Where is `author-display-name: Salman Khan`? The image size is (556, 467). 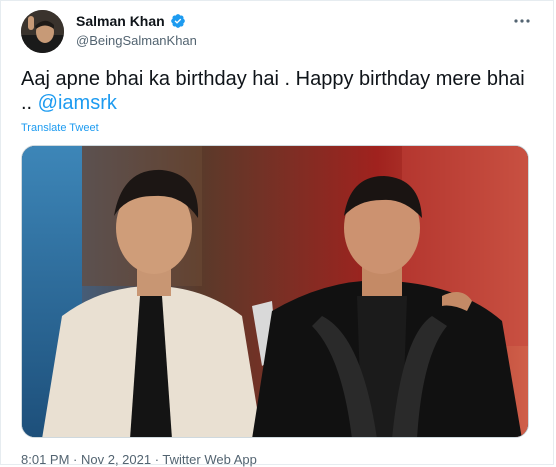 author-display-name: Salman Khan is located at coordinates (120, 21).